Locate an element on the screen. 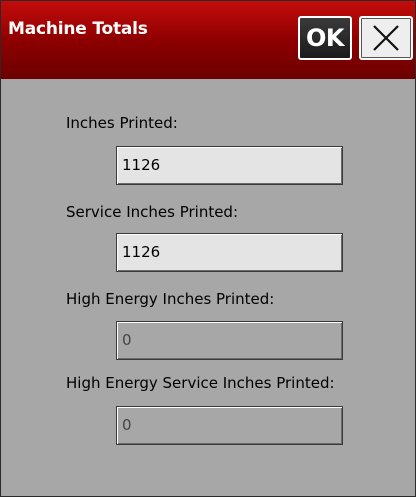 This screenshot has height=497, width=416. ok-button-label: OK is located at coordinates (325, 38).